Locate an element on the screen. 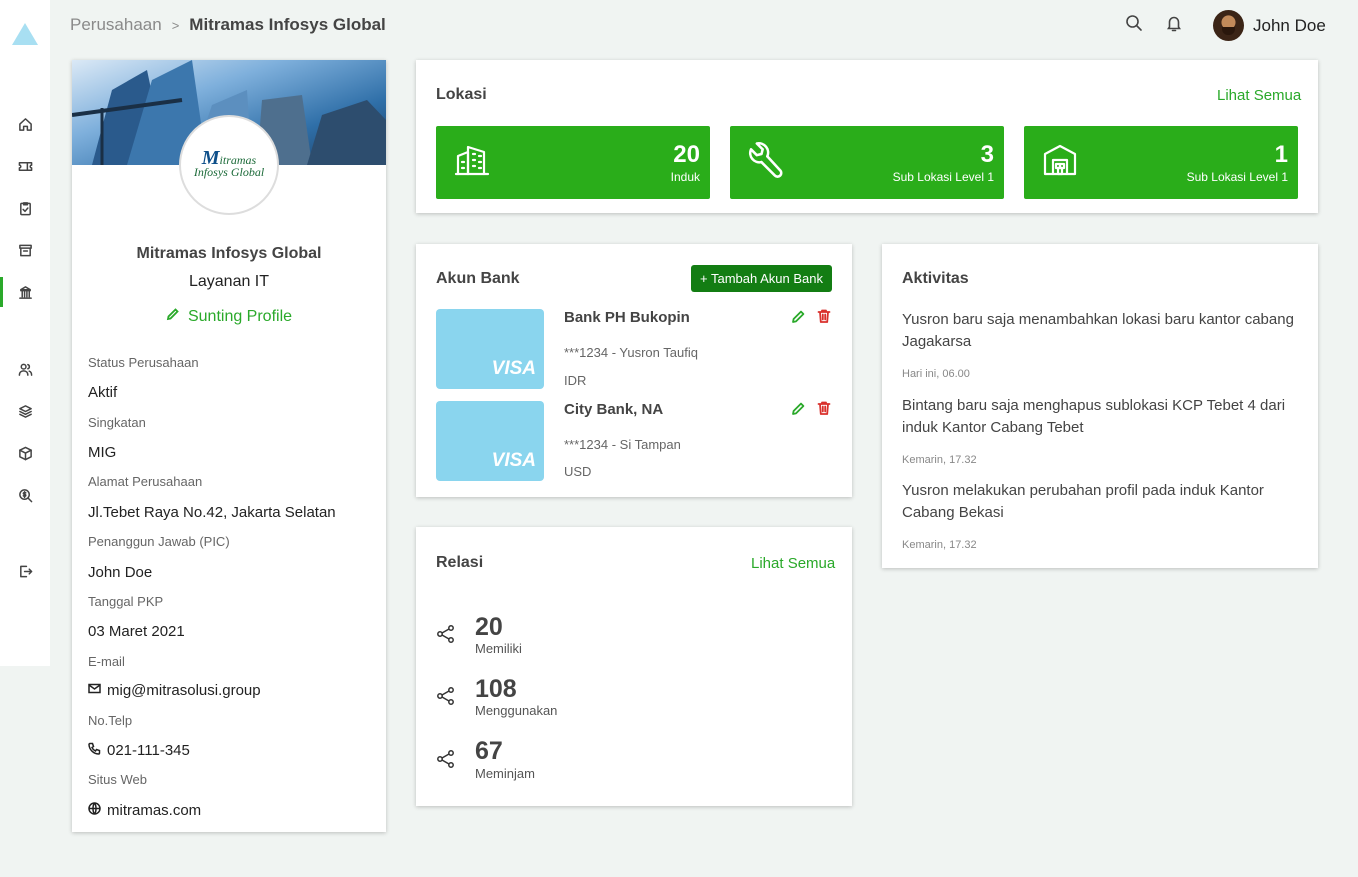  sidebar is located at coordinates (25, 333).